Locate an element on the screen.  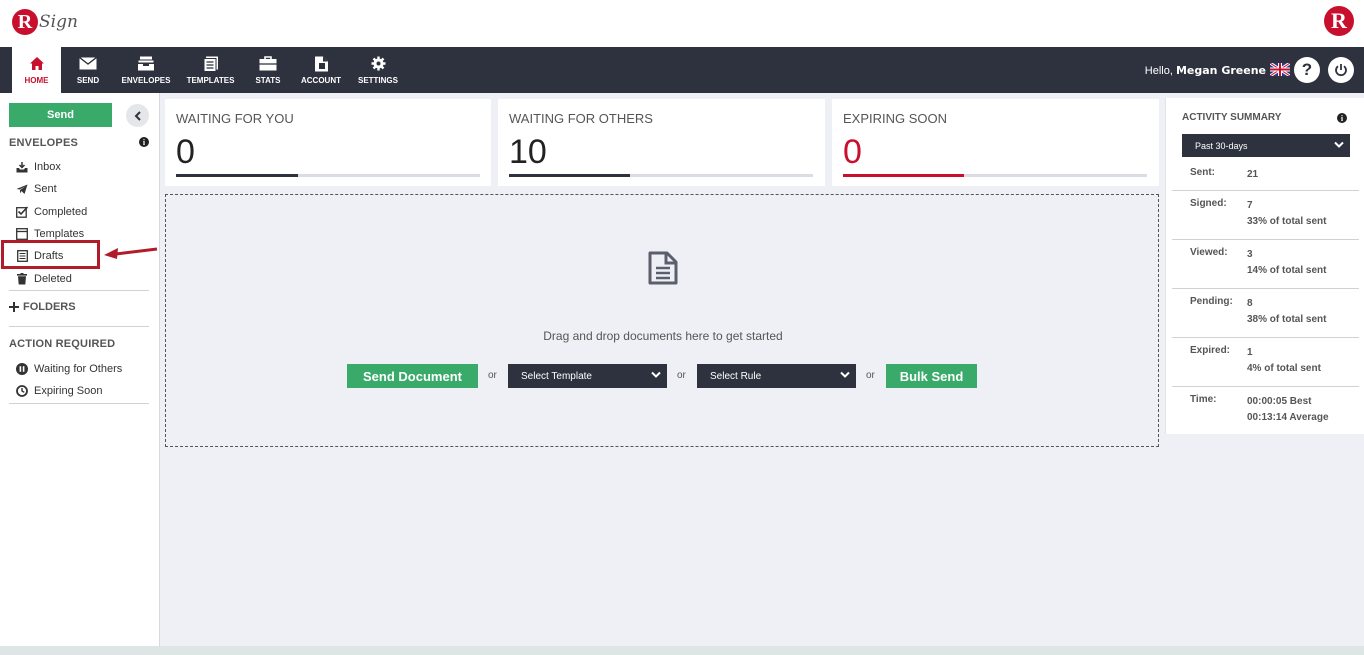
collapse-sidebar-button is located at coordinates (137, 115).